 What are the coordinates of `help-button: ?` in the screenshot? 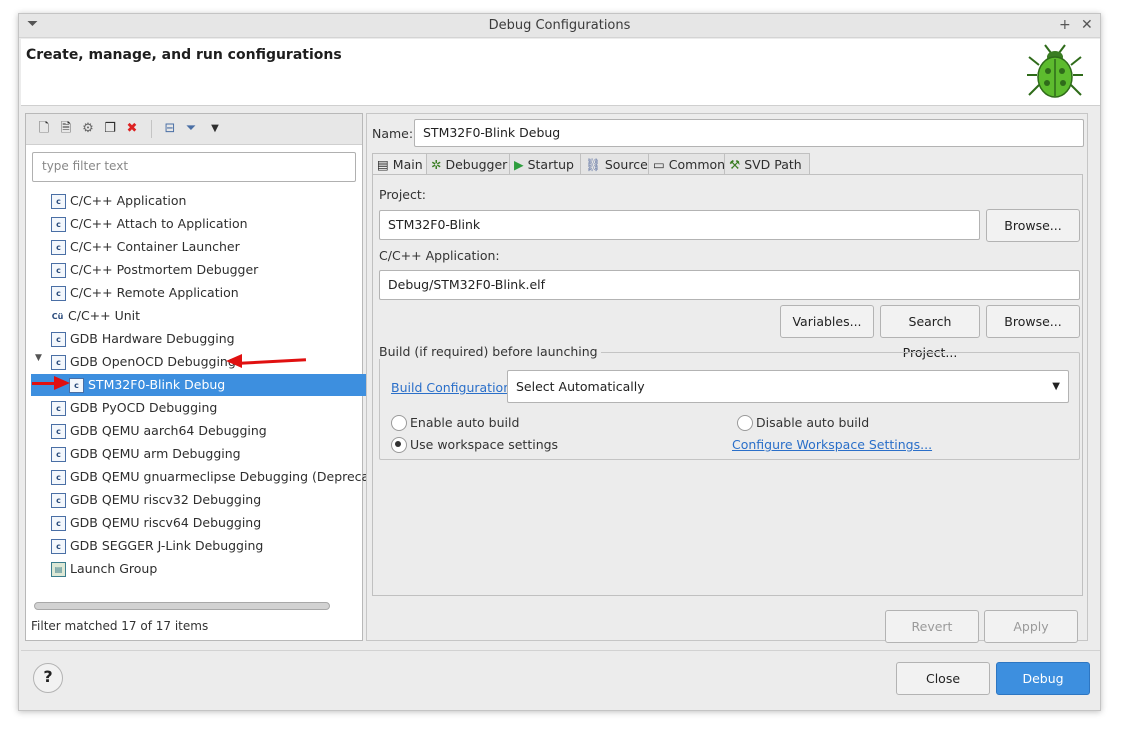 It's located at (48, 678).